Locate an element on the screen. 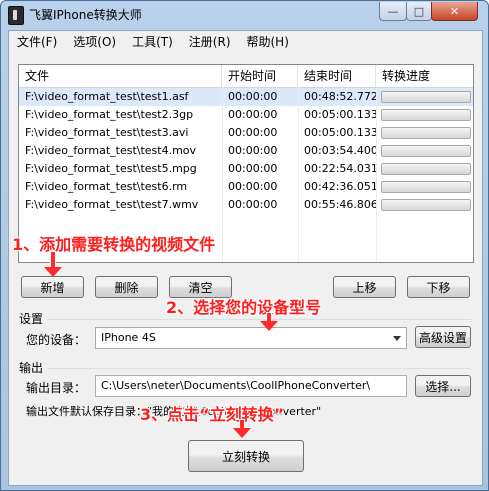 Image resolution: width=489 pixels, height=491 pixels. menu-file: 文件(F) is located at coordinates (37, 41).